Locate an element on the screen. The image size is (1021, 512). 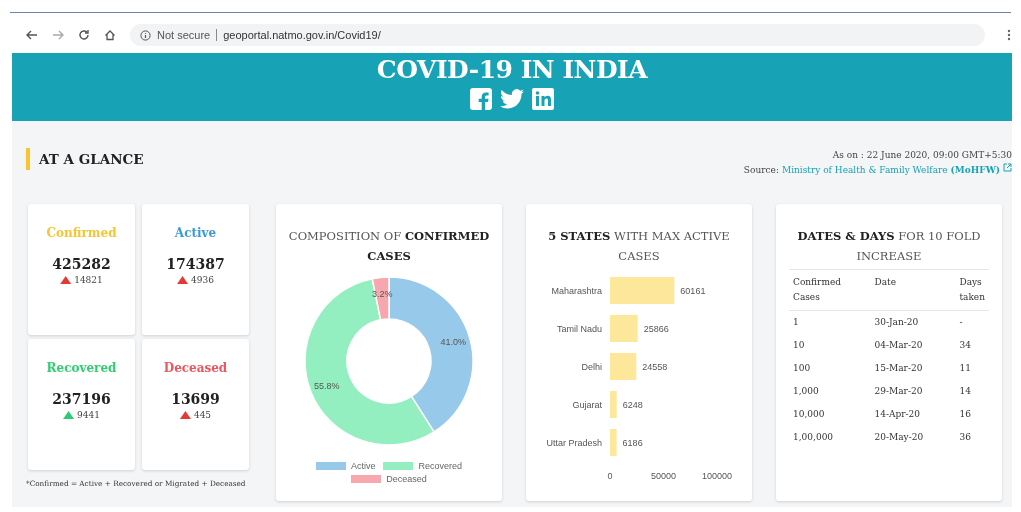
slice-label: 55.8% is located at coordinates (327, 386).